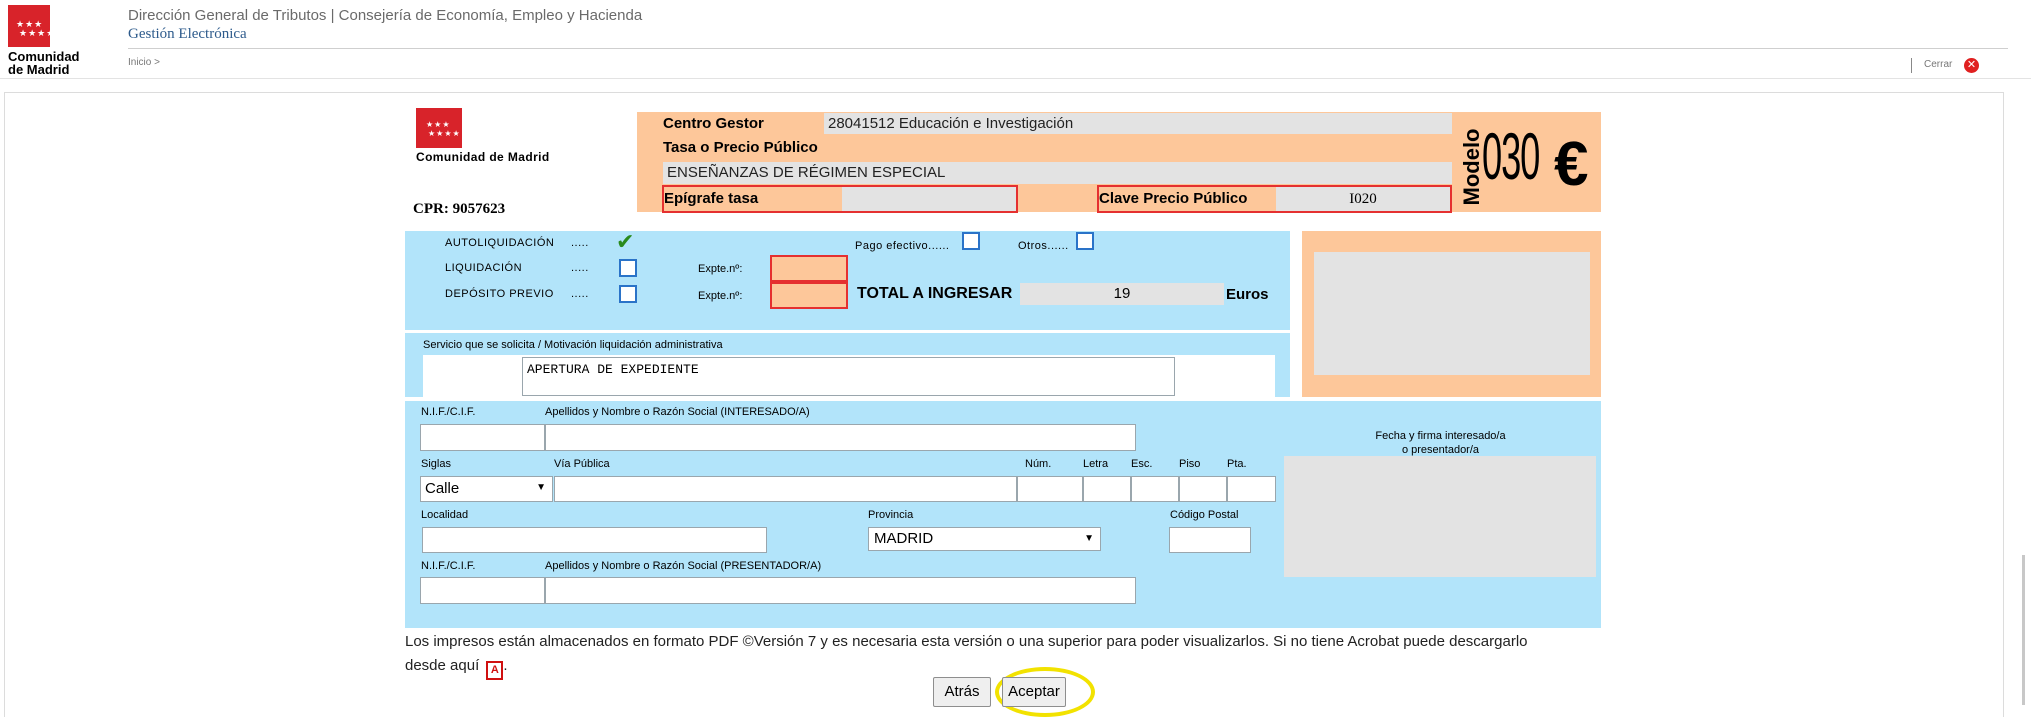 The width and height of the screenshot is (2031, 717). I want to click on autoliquidacion-label: AUTOLIQUIDACIÓN, so click(500, 243).